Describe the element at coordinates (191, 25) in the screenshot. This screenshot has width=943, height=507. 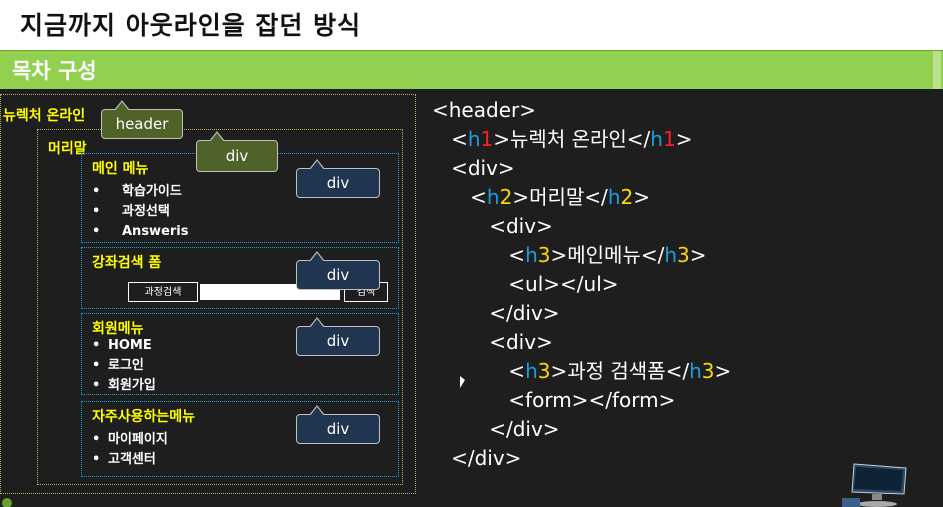
I see `slide-title: 지금까지 아웃라인을 잡던 방식` at that location.